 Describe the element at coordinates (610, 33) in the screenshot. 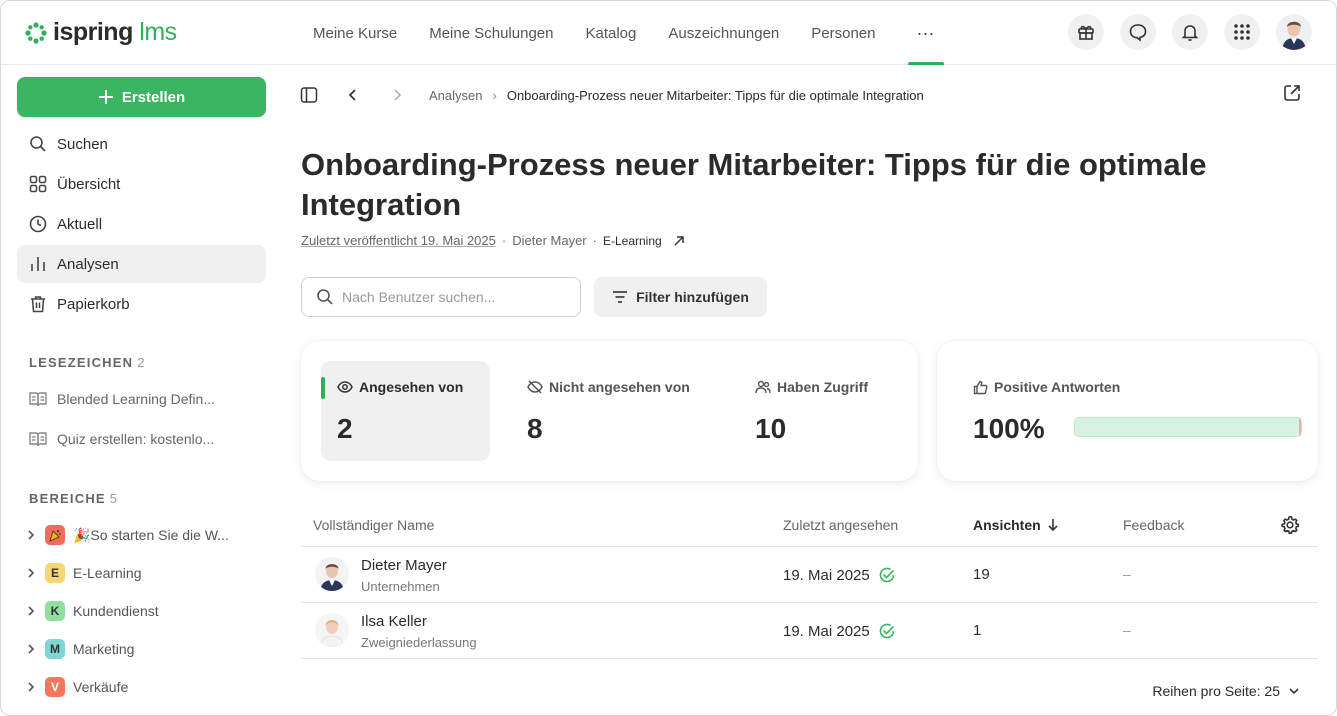

I see `nav-katalog: Katalog` at that location.